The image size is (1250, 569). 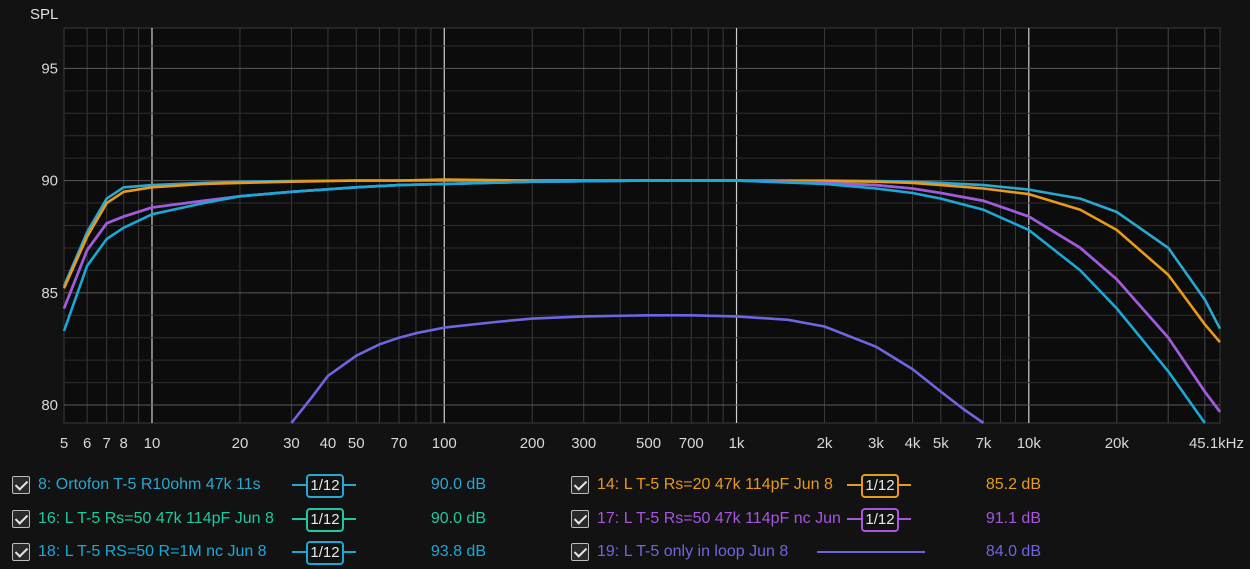 What do you see at coordinates (721, 485) in the screenshot?
I see `legend-label: 14: L T-5 Rs=20 47k 114pF Jun 8` at bounding box center [721, 485].